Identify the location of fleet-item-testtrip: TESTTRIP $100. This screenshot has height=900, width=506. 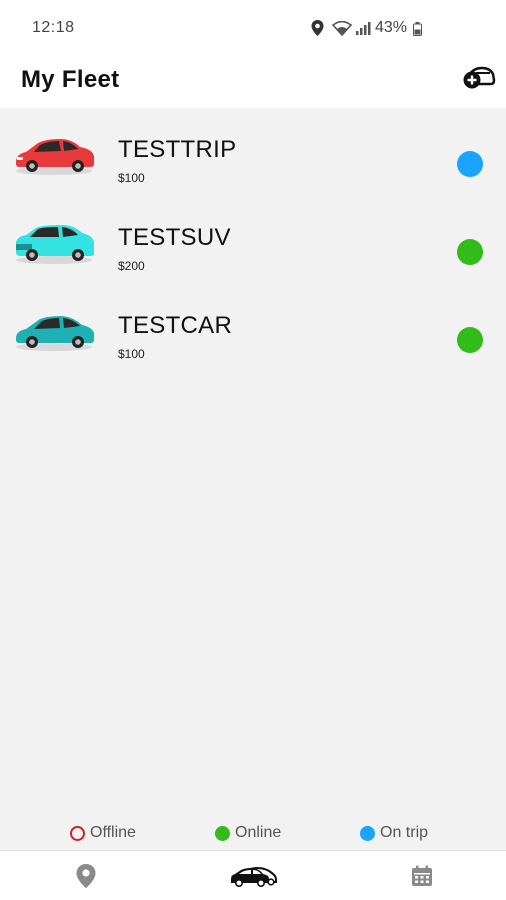
(253, 152).